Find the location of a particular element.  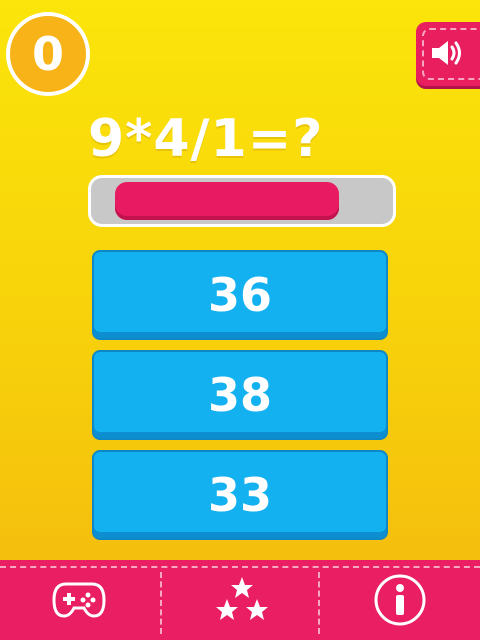

bottom-nav-bar is located at coordinates (240, 600).